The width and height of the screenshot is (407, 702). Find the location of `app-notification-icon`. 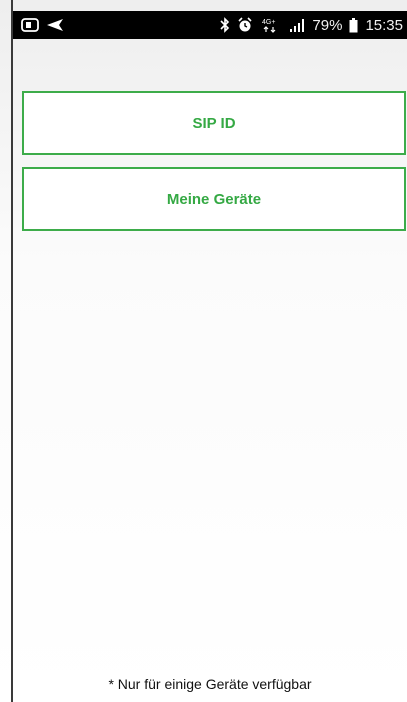

app-notification-icon is located at coordinates (30, 25).